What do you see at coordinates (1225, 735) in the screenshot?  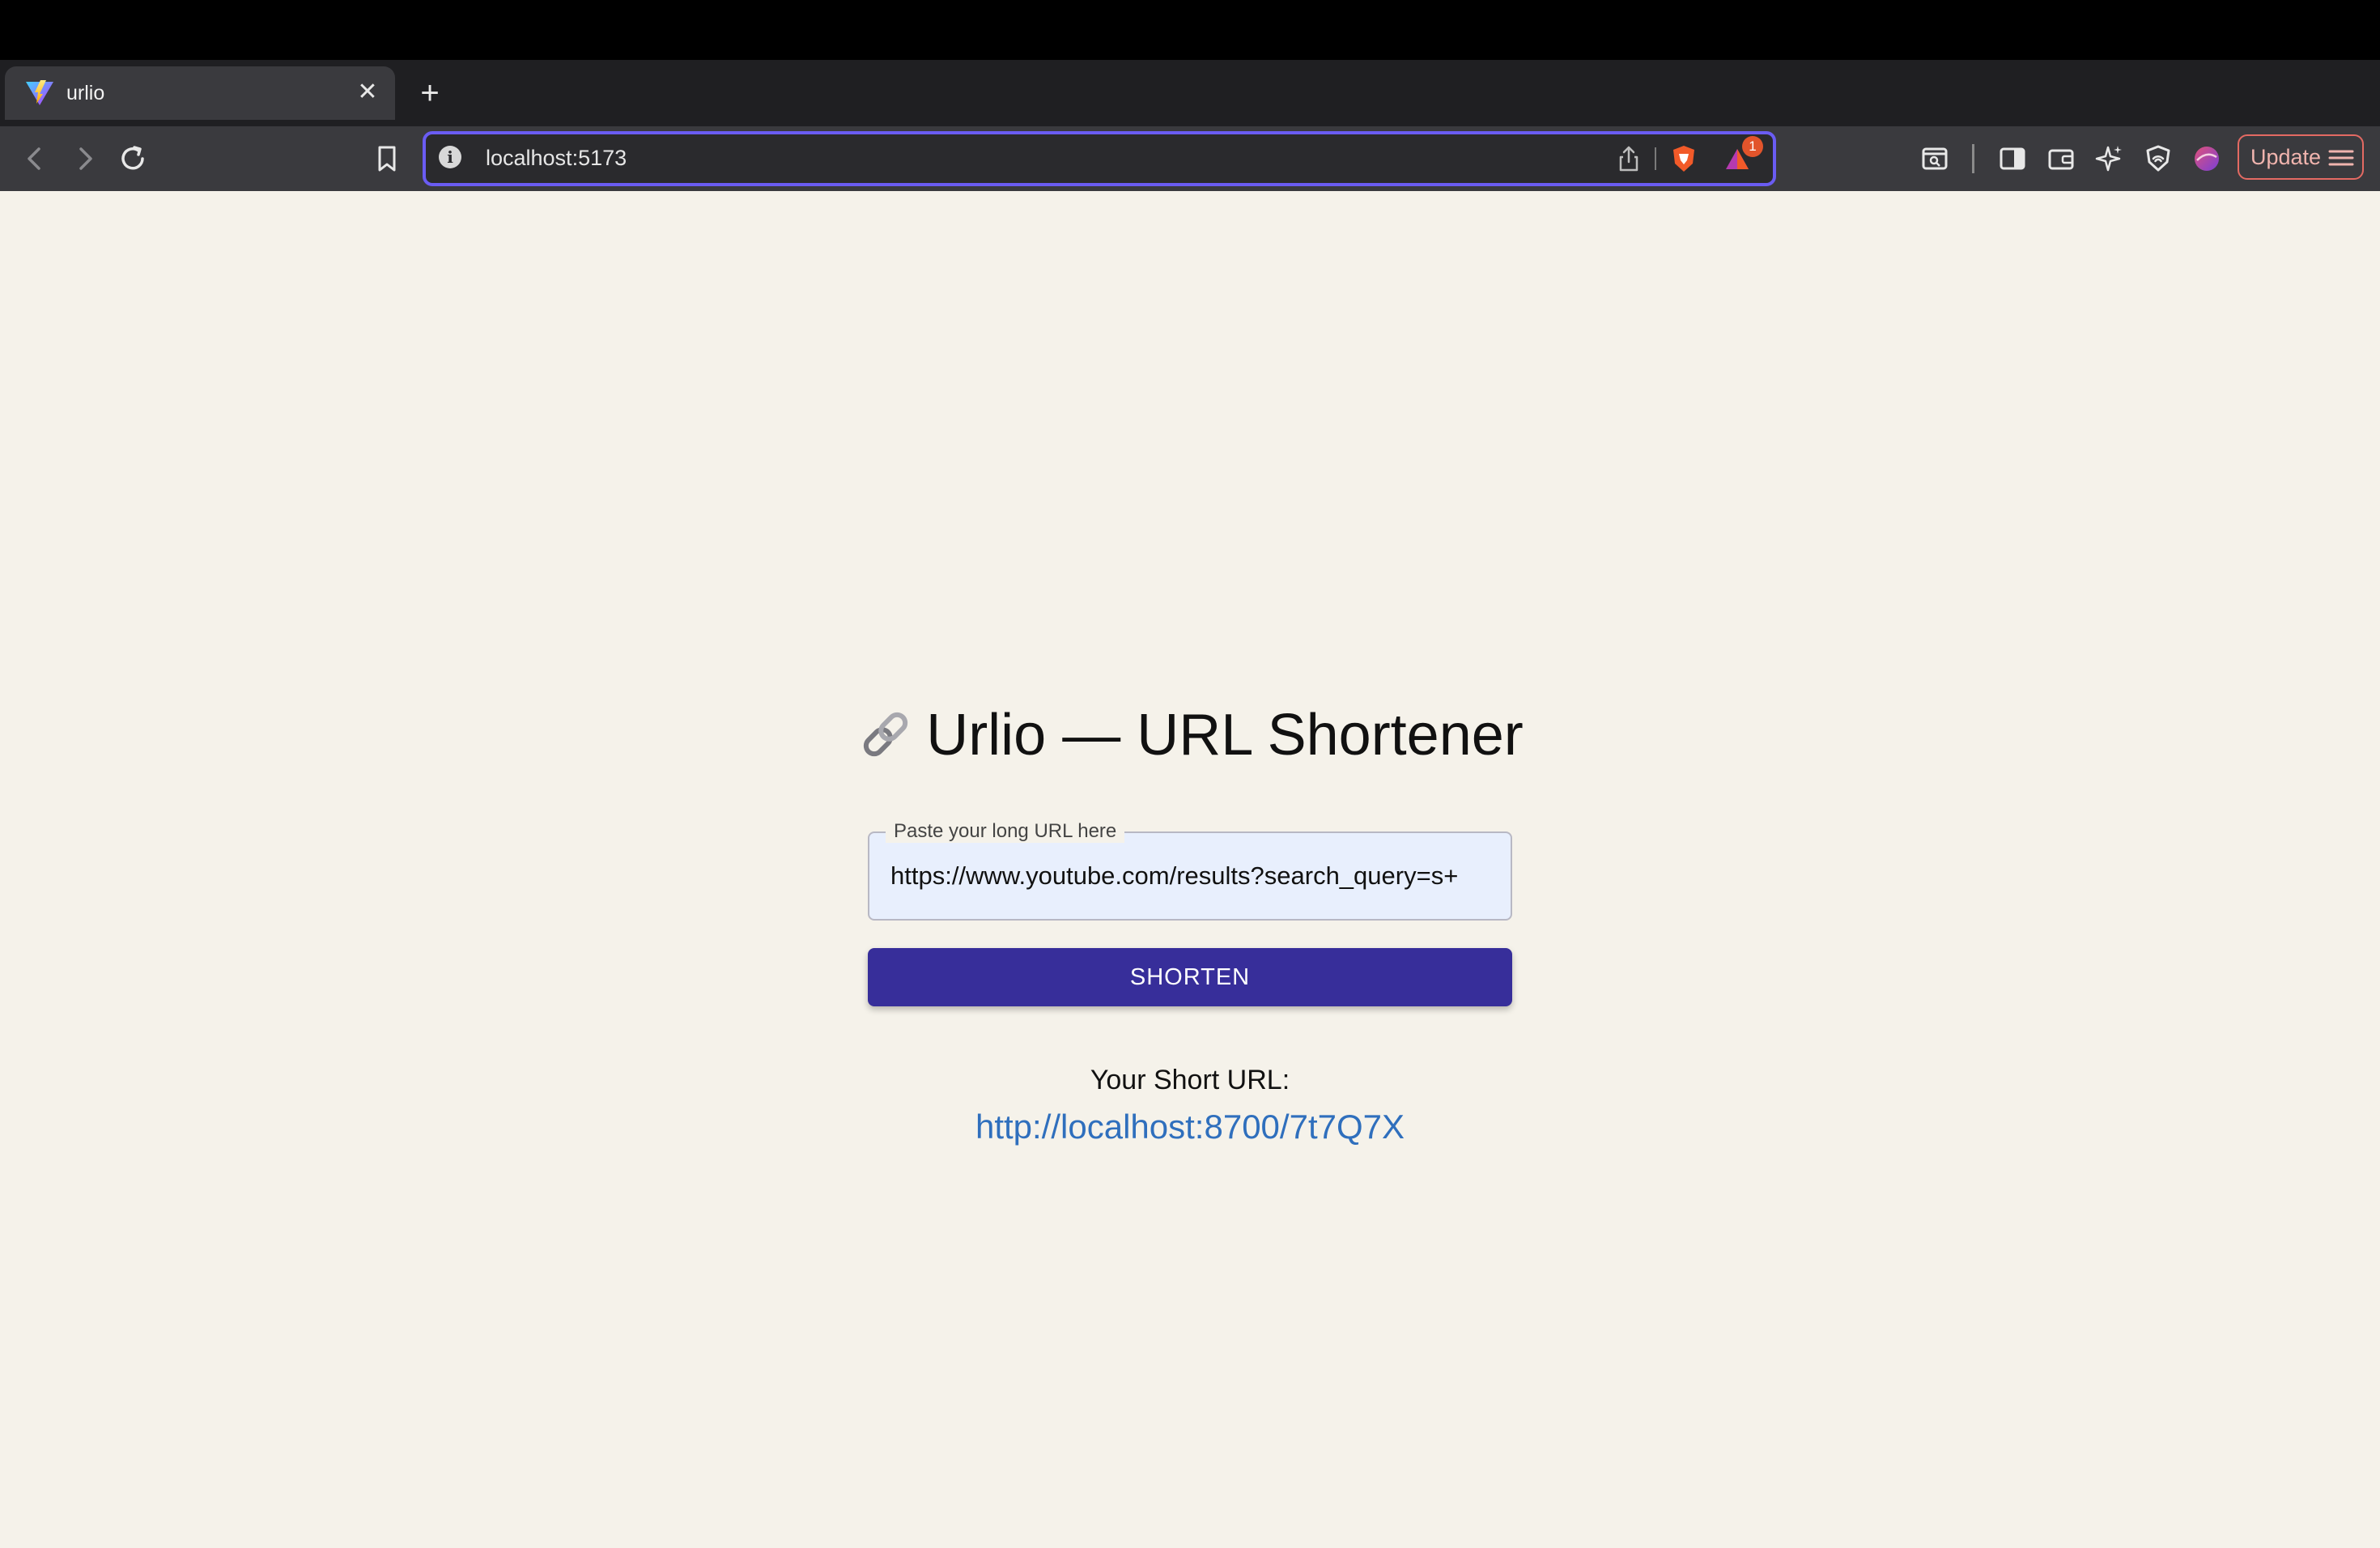 I see `page-title-text: Urlio — URL Shortener` at bounding box center [1225, 735].